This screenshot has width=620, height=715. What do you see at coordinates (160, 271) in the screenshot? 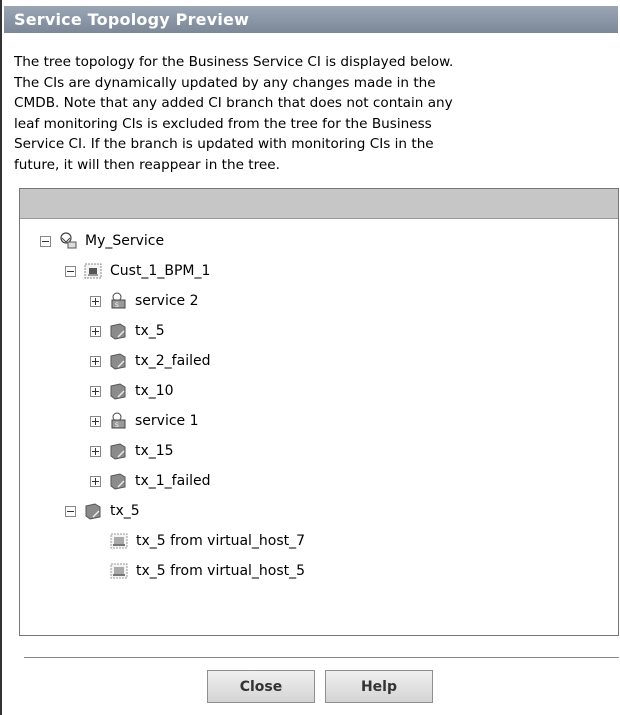
I see `tree-node-label: Cust_1_BPM_1` at bounding box center [160, 271].